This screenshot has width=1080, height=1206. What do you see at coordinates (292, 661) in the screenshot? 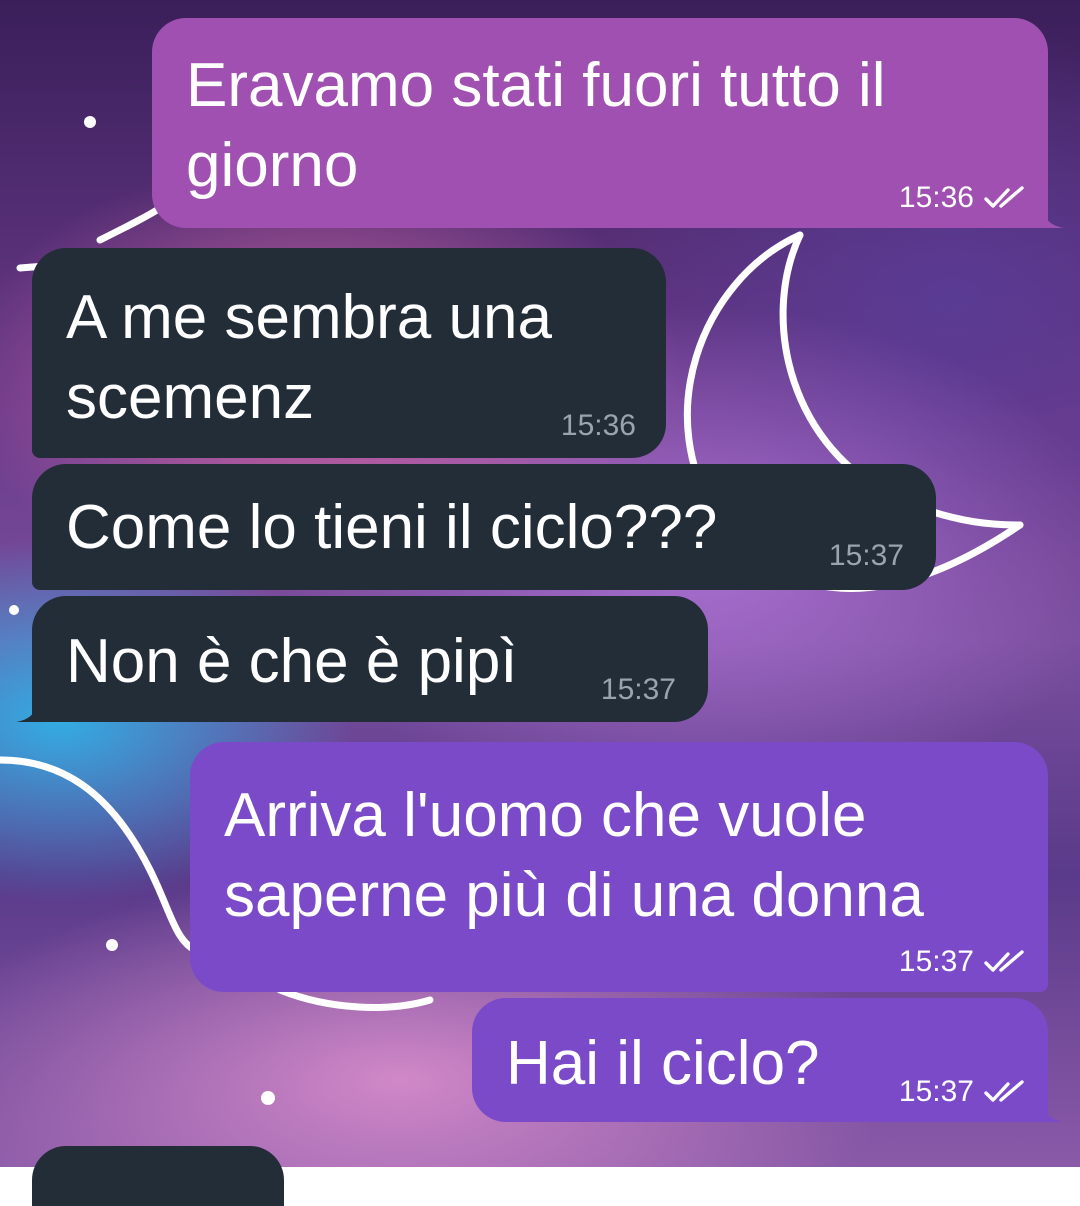
I see `message-text: Non è che è pipì` at bounding box center [292, 661].